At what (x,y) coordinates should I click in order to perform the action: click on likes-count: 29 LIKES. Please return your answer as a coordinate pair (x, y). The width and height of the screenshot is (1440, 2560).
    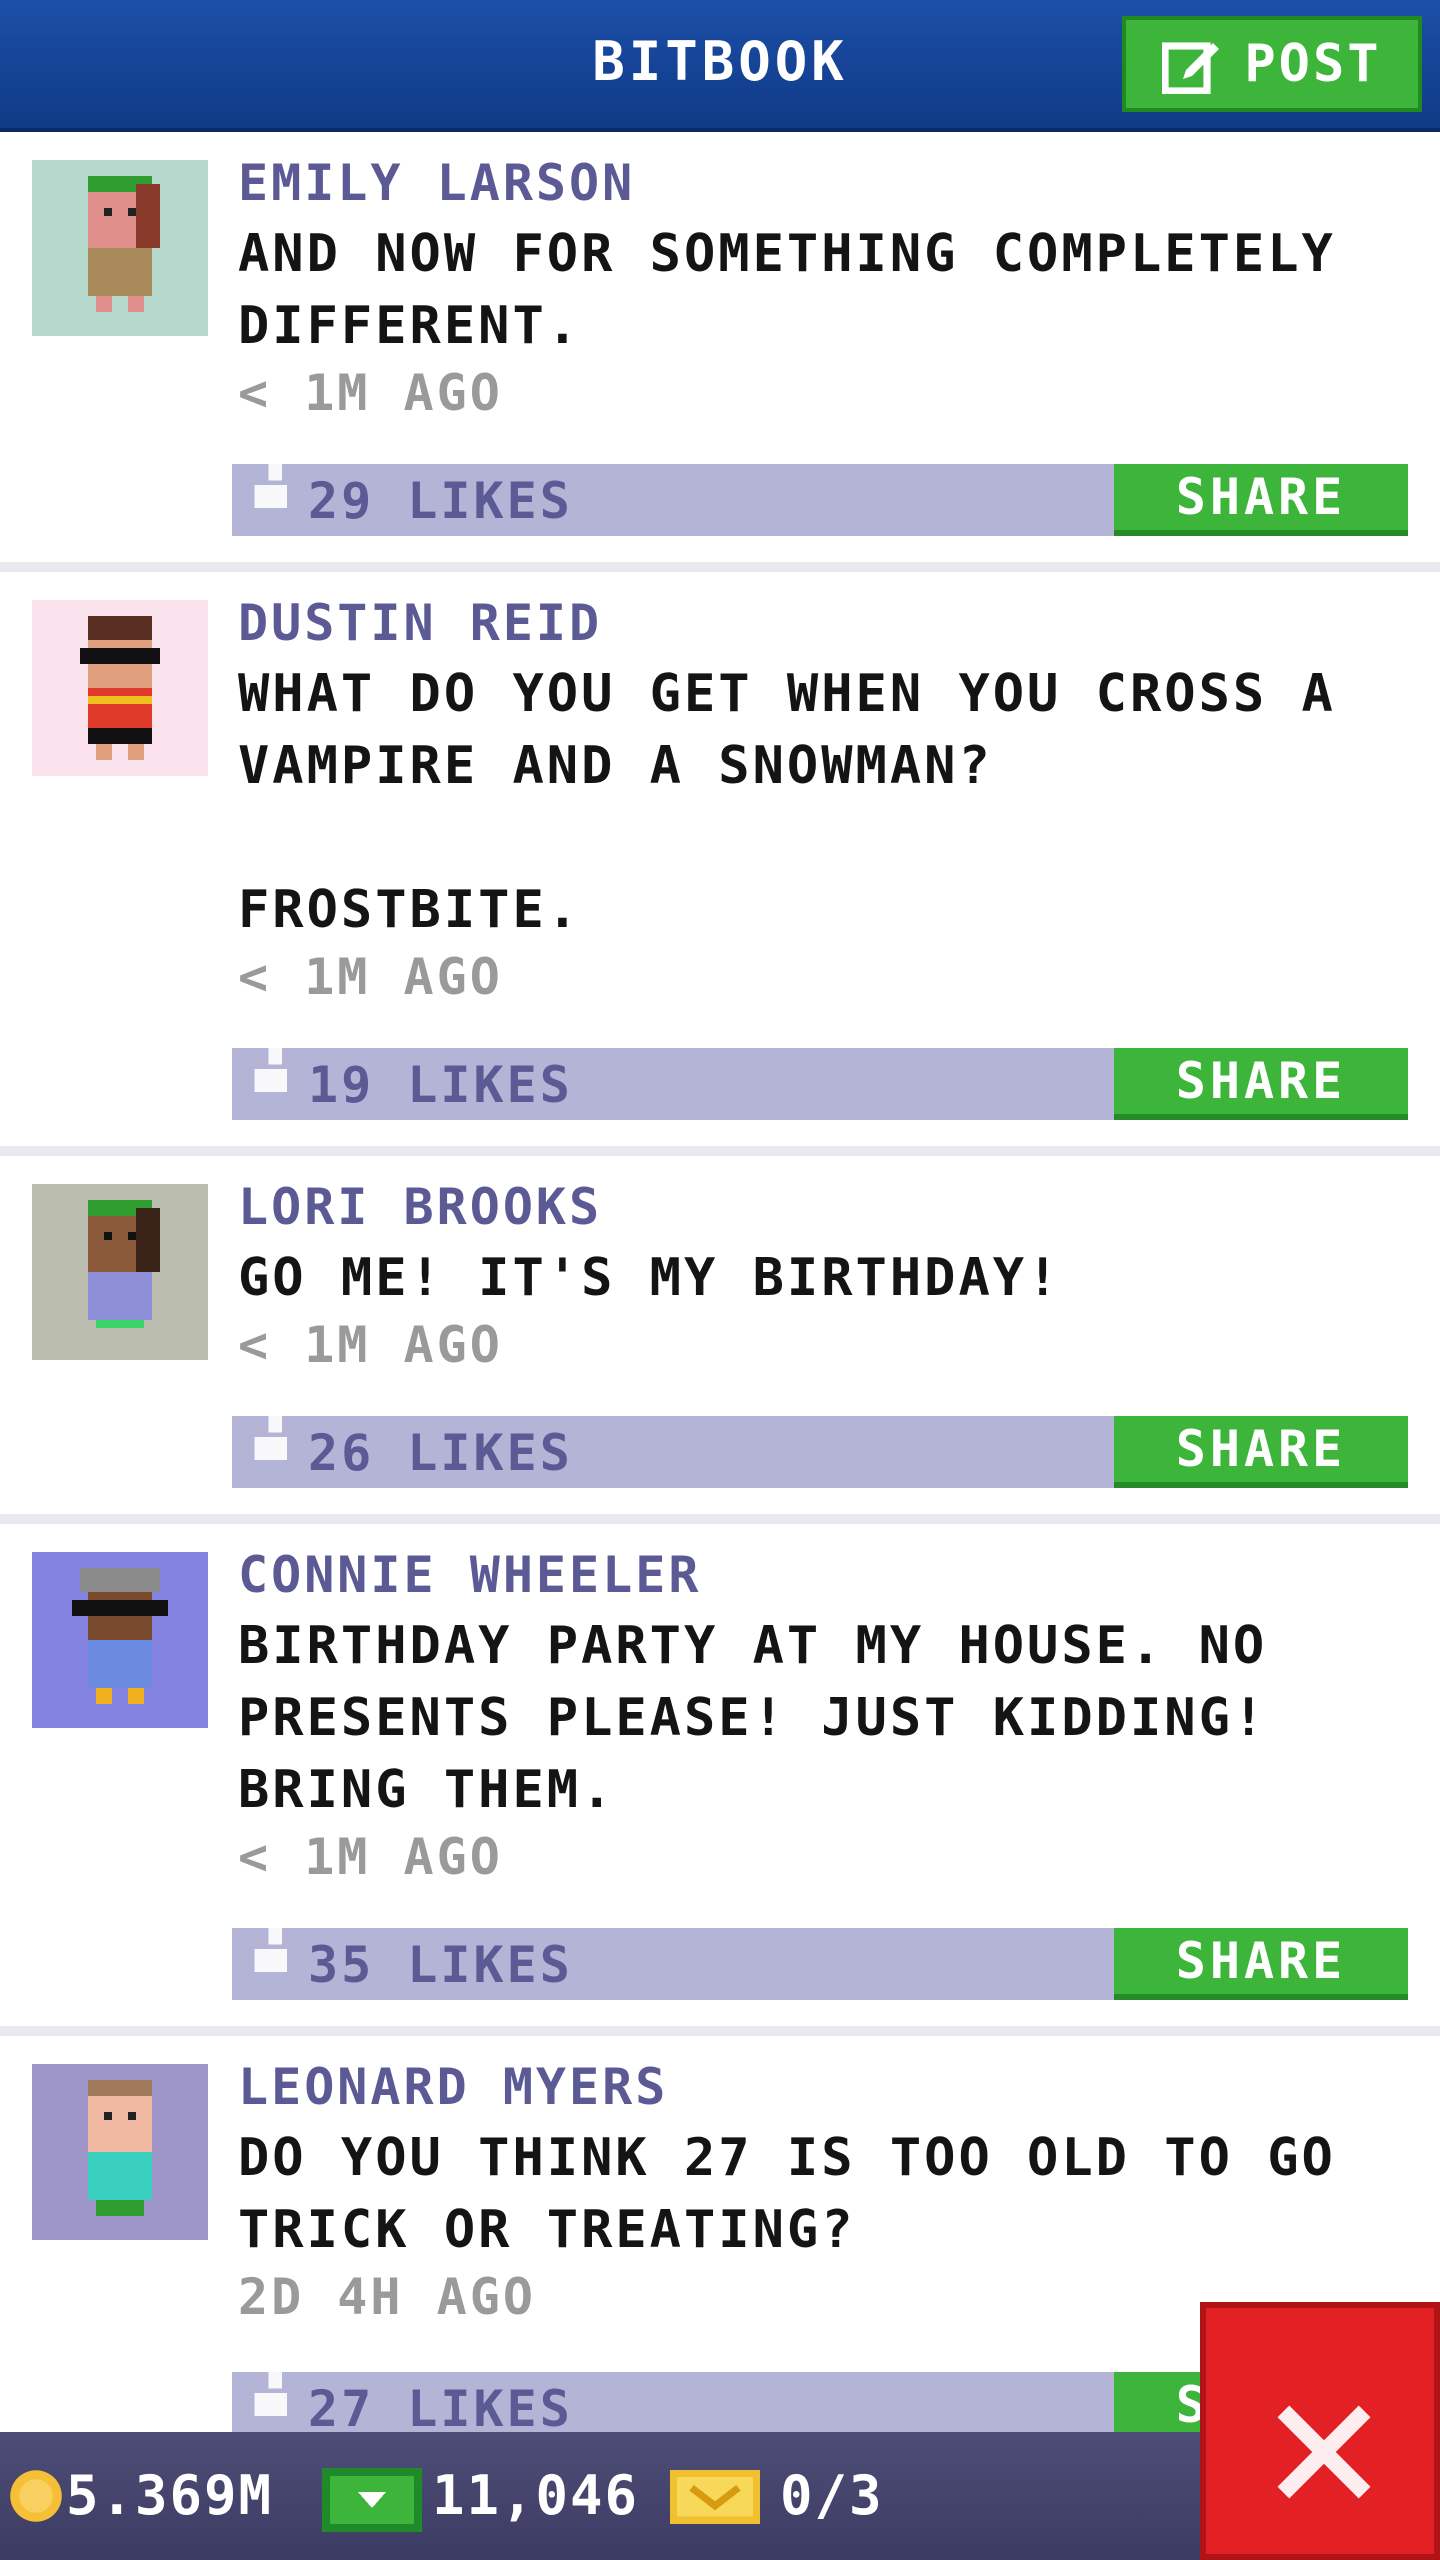
    Looking at the image, I should click on (440, 501).